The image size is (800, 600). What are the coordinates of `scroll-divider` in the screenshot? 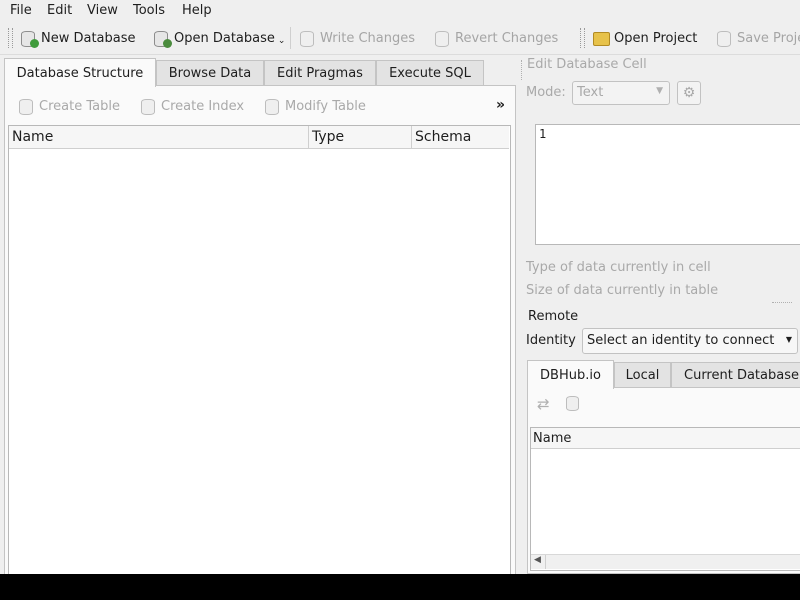 It's located at (545, 562).